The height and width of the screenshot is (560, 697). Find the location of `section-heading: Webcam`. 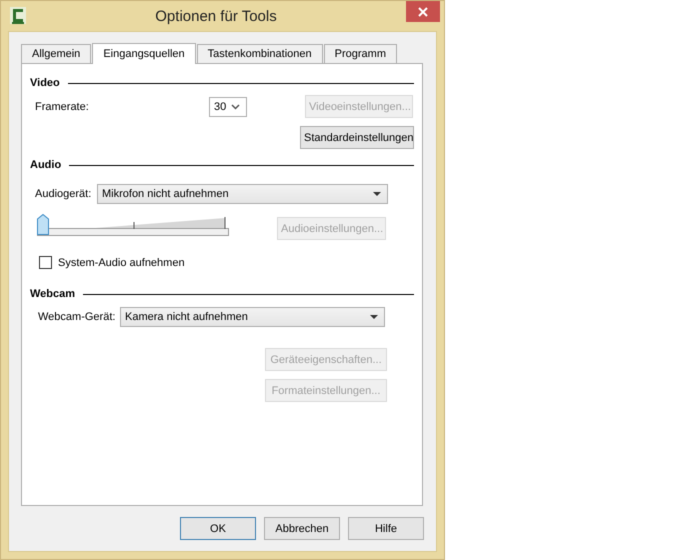

section-heading: Webcam is located at coordinates (53, 294).